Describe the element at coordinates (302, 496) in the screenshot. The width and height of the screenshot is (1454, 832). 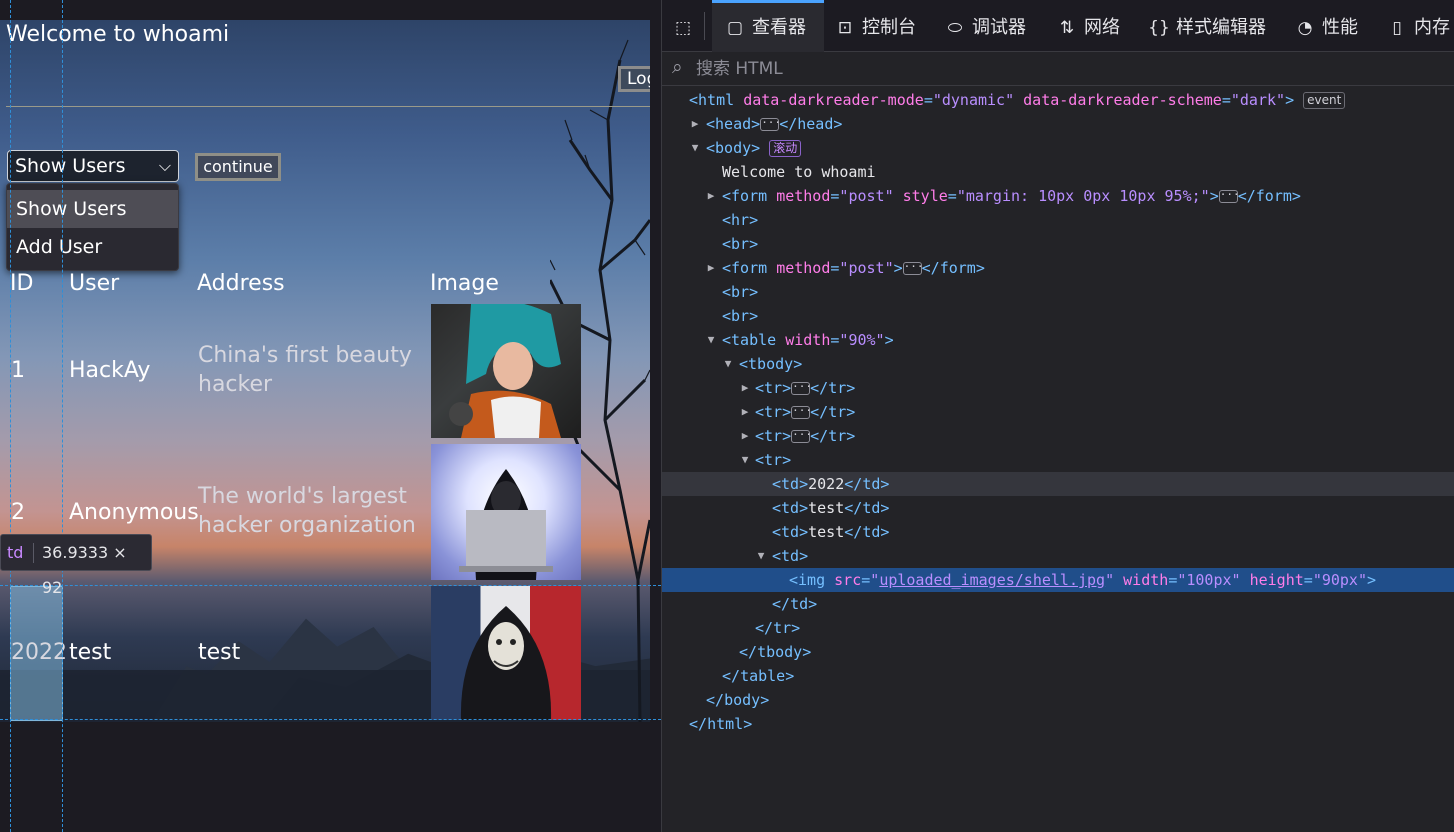
I see `table-cell-address: The world's largest` at that location.